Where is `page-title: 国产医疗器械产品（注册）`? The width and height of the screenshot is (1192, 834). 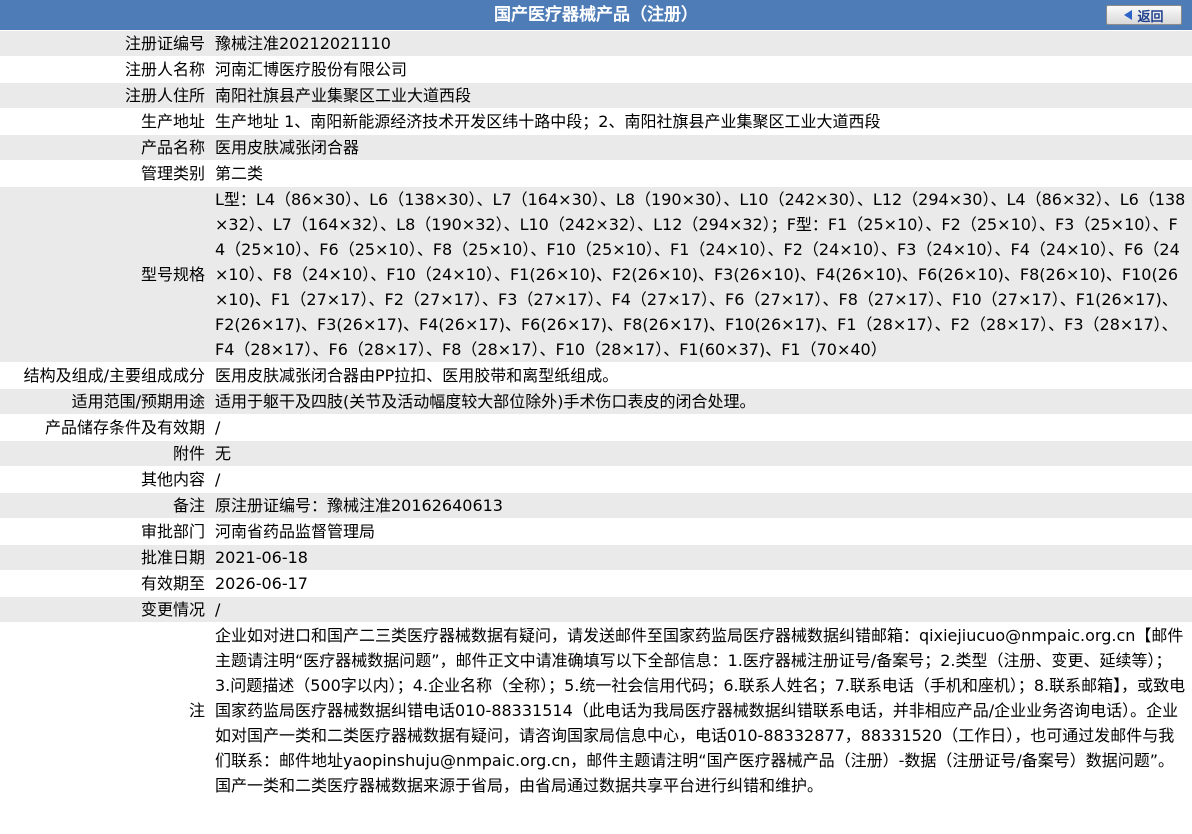
page-title: 国产医疗器械产品（注册） is located at coordinates (596, 15).